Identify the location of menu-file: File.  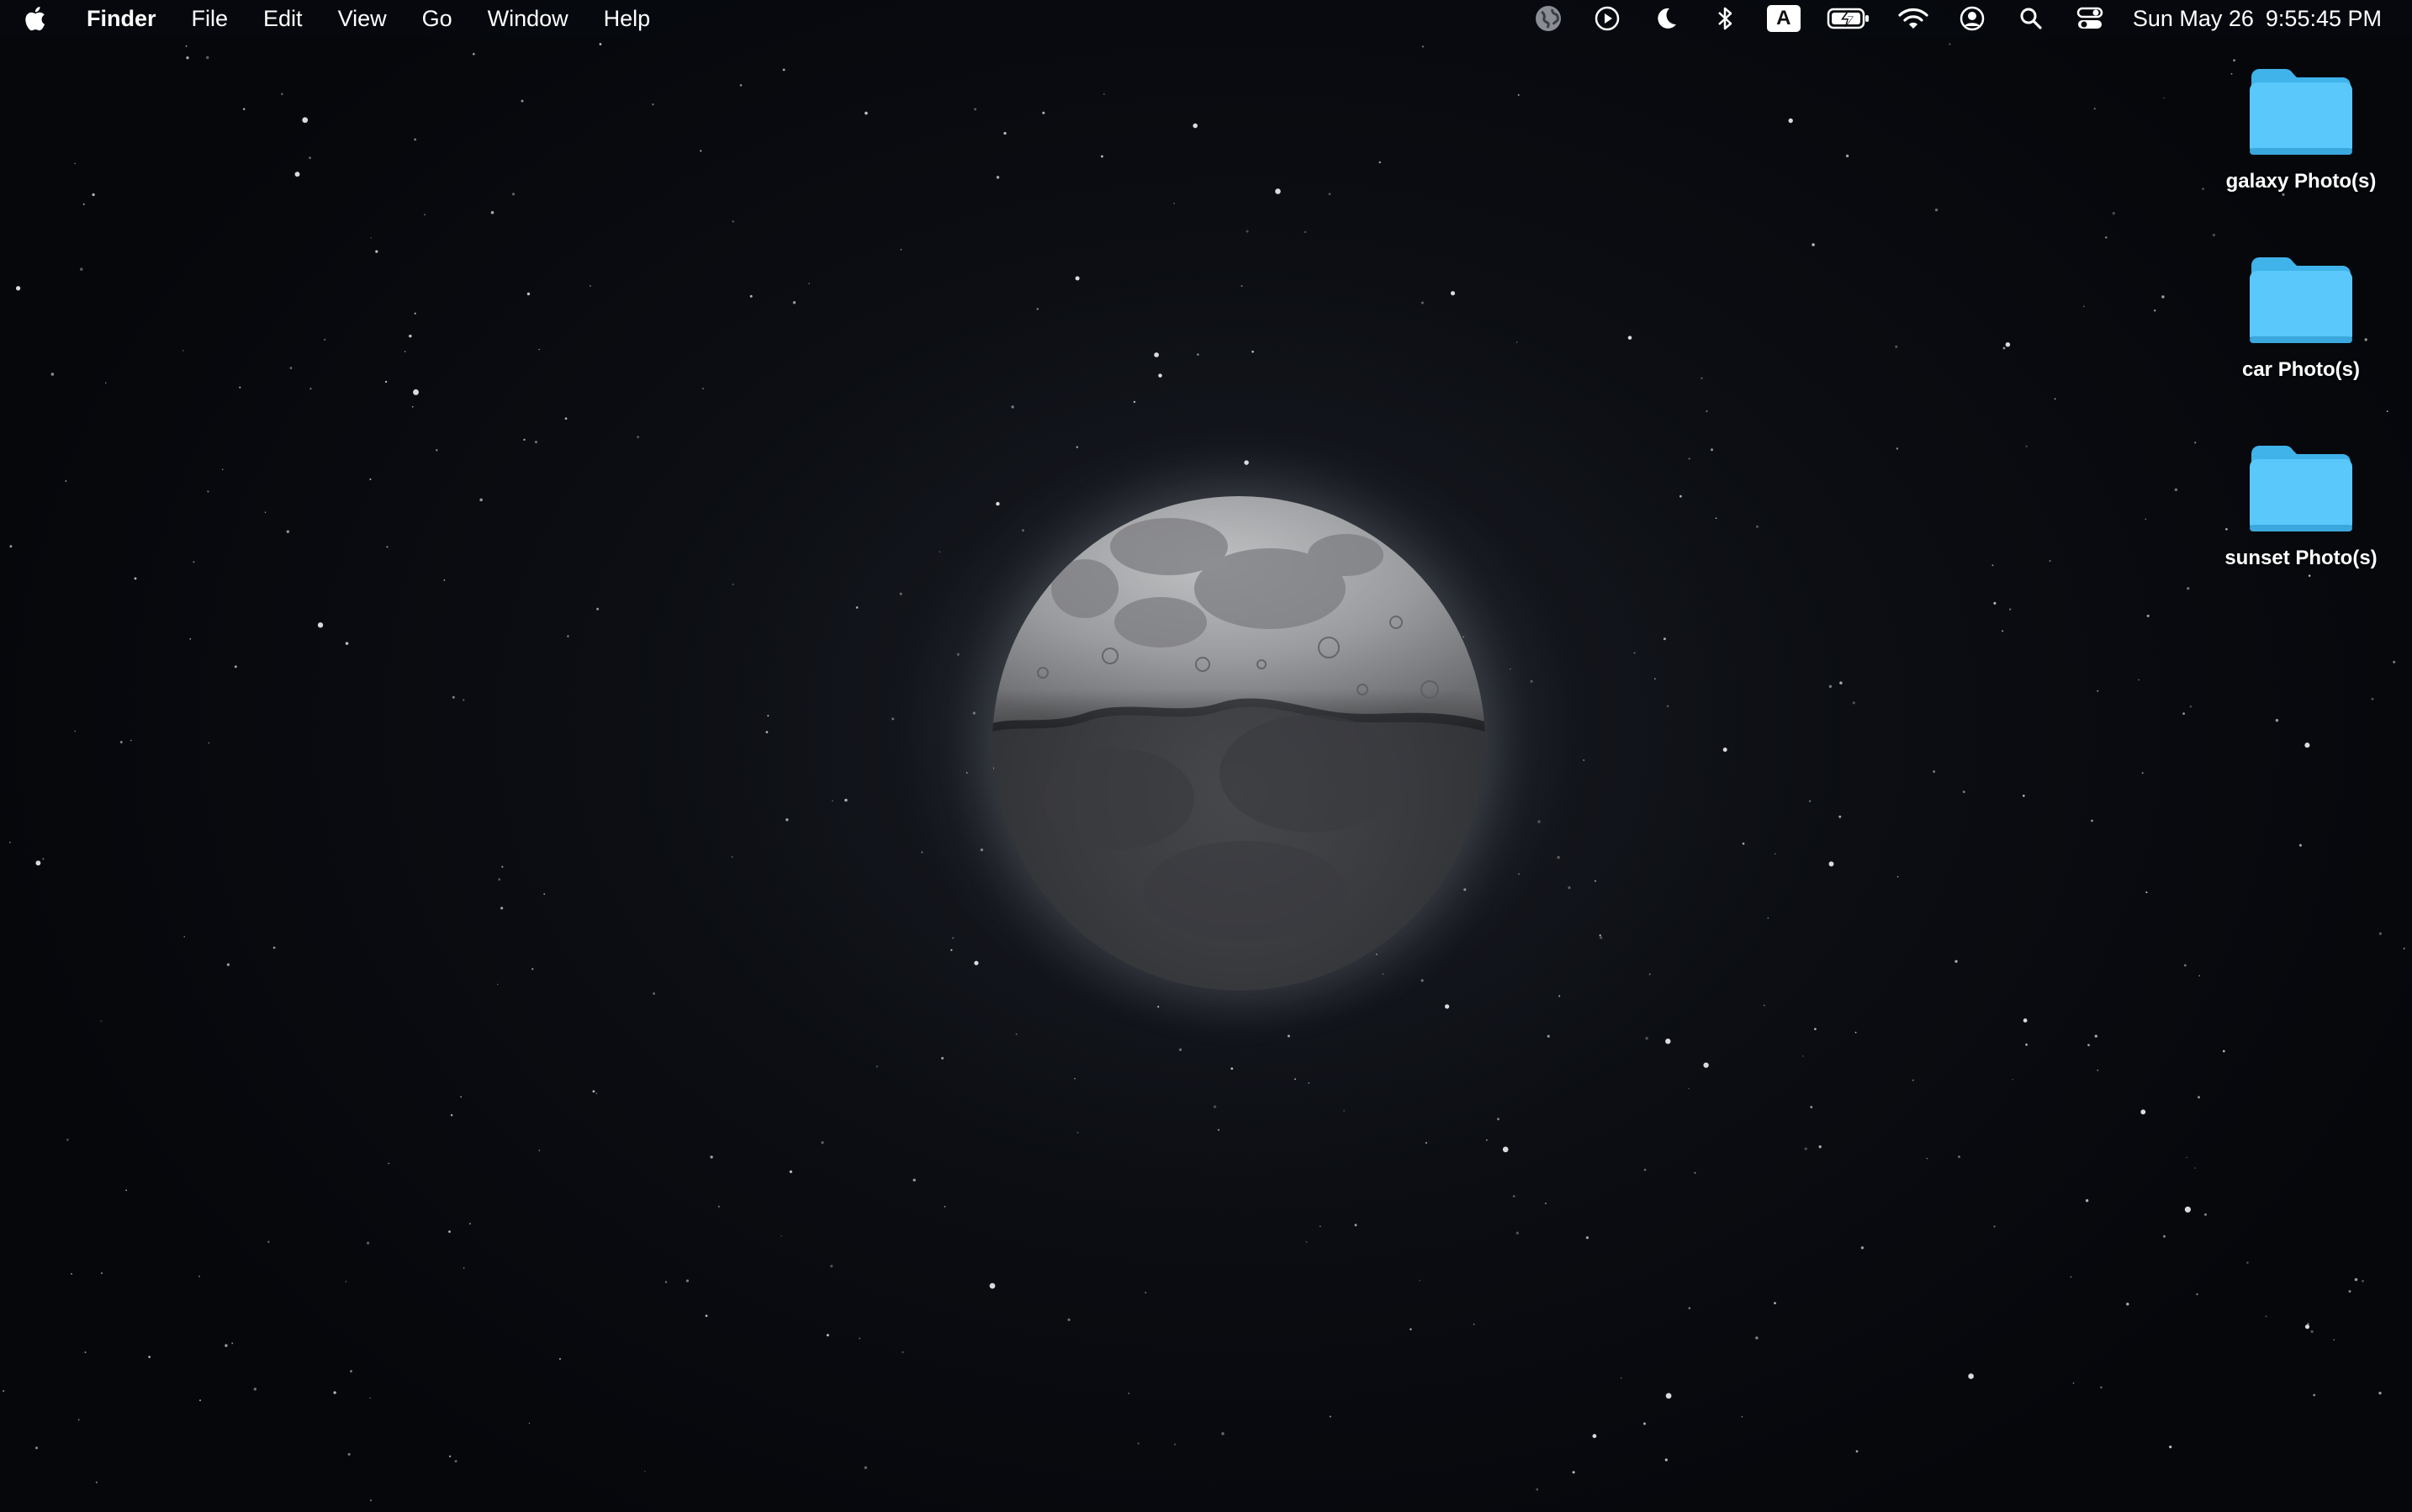
(210, 18).